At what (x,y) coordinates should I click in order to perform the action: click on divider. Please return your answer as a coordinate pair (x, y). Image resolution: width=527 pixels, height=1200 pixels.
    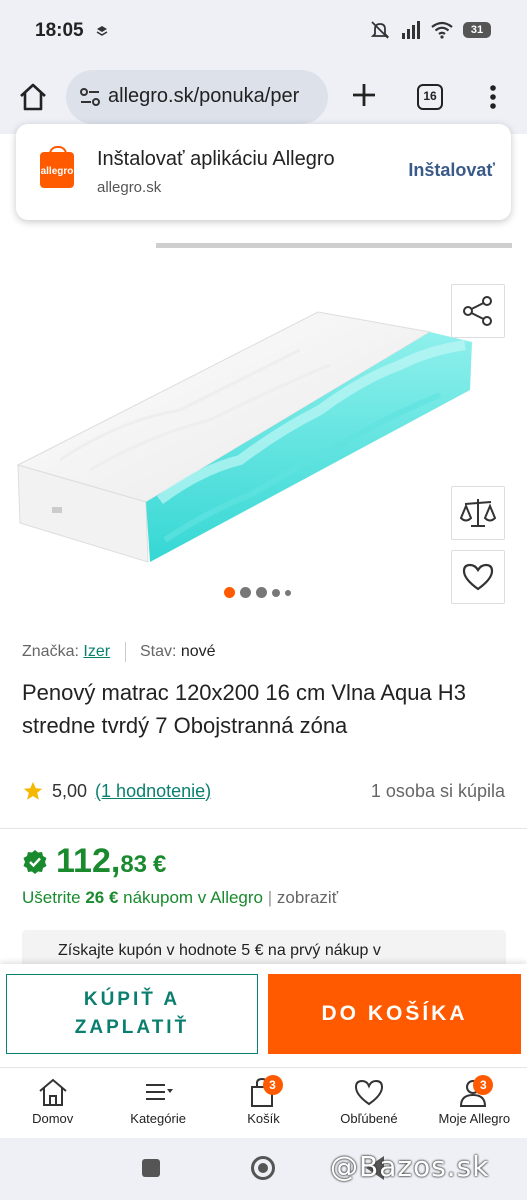
    Looking at the image, I should click on (263, 828).